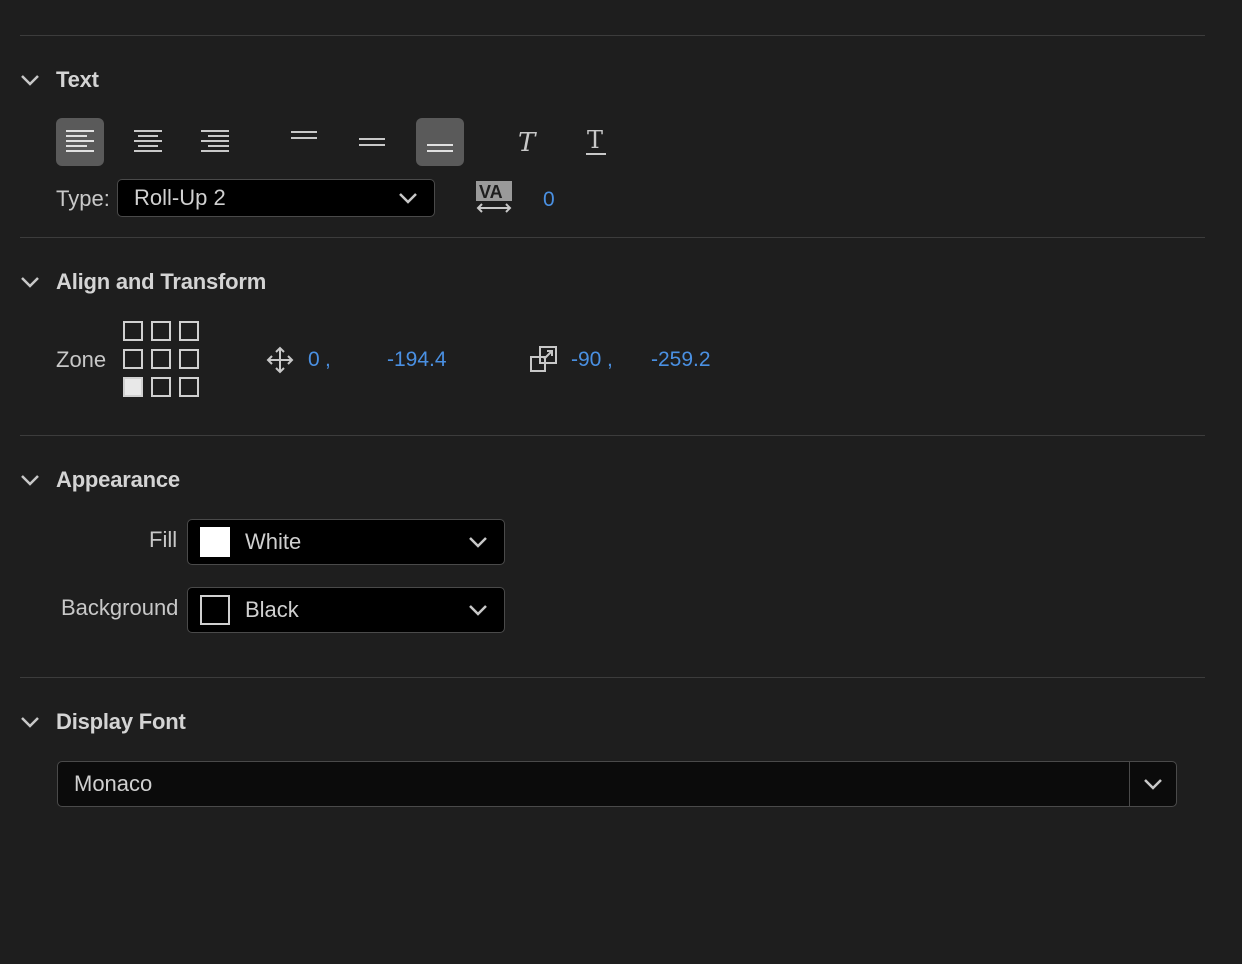 This screenshot has width=1242, height=964. What do you see at coordinates (440, 148) in the screenshot?
I see `vertical-bottom-icon` at bounding box center [440, 148].